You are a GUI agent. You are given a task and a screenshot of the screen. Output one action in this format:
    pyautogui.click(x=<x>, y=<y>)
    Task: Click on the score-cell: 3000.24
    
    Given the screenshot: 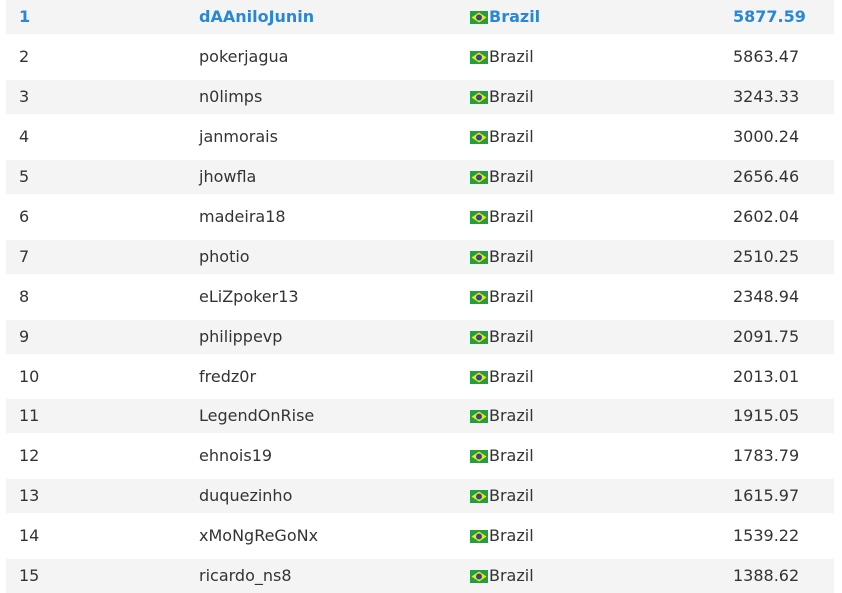 What is the action you would take?
    pyautogui.click(x=766, y=136)
    